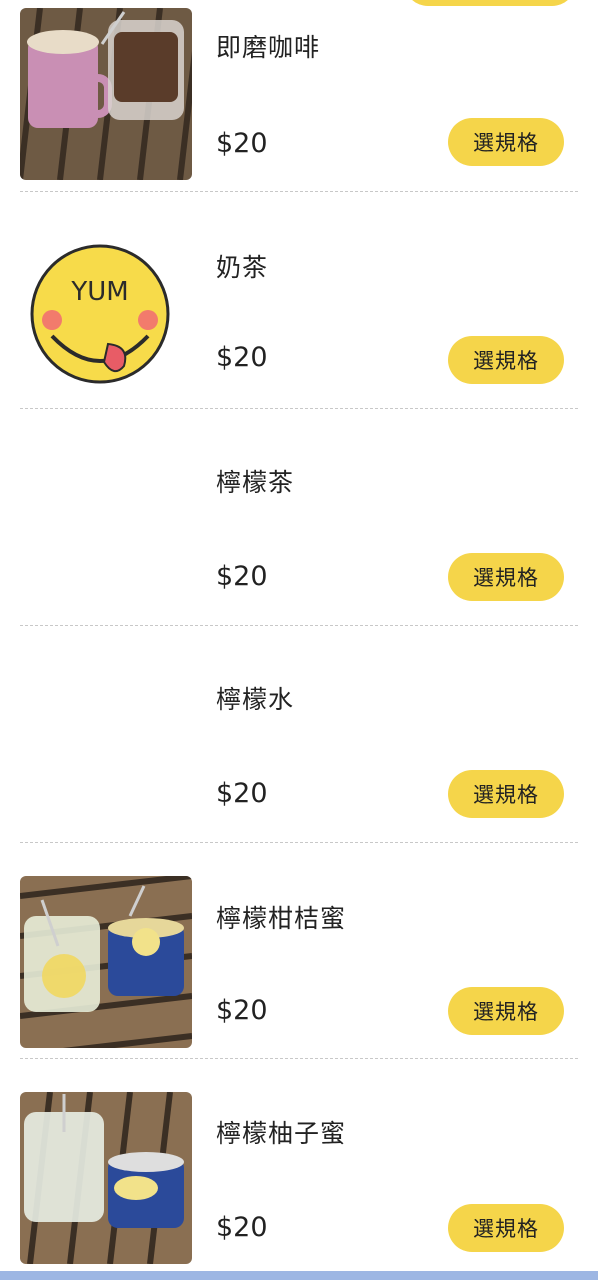 The image size is (598, 1280). Describe the element at coordinates (281, 1133) in the screenshot. I see `item-name: 檸檬柚子蜜` at that location.